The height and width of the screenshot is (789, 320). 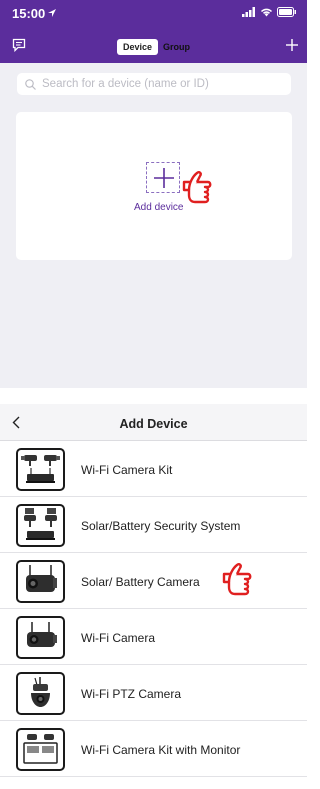 I want to click on wifi-camera-icon, so click(x=40, y=637).